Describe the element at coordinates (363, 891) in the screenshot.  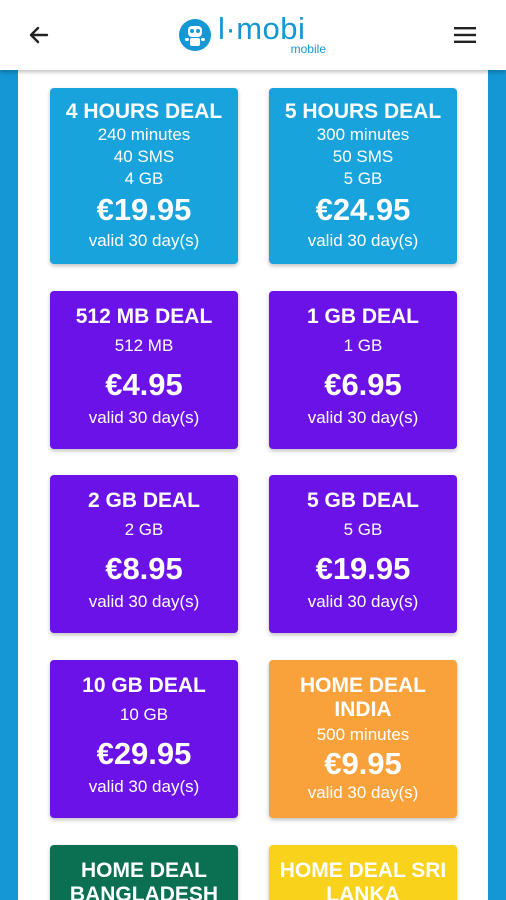
I see `deal-title-line-2: LANKA` at that location.